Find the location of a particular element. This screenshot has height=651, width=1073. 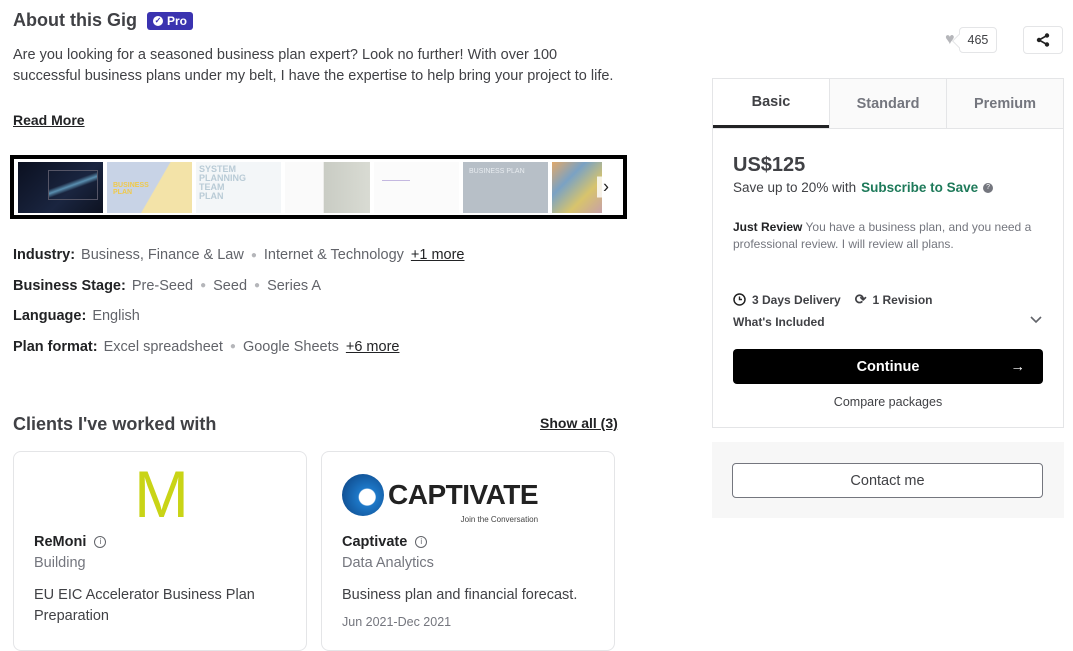

attribute-value: Seed is located at coordinates (230, 285).